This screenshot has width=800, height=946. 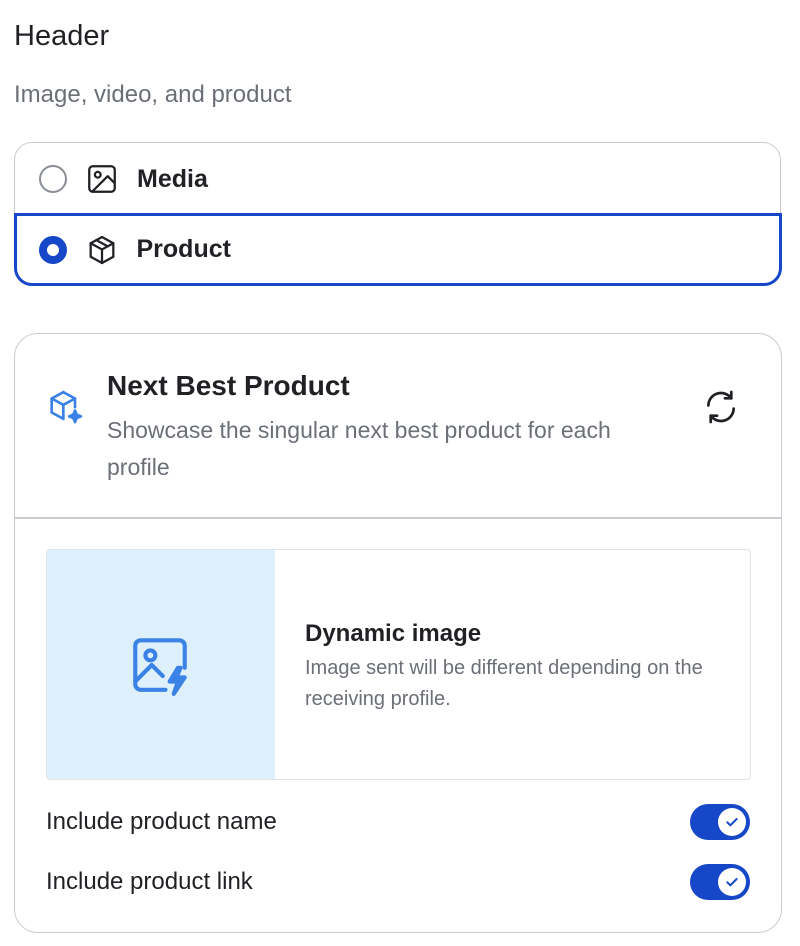 What do you see at coordinates (398, 882) in the screenshot?
I see `include-product-link-row: Include product link` at bounding box center [398, 882].